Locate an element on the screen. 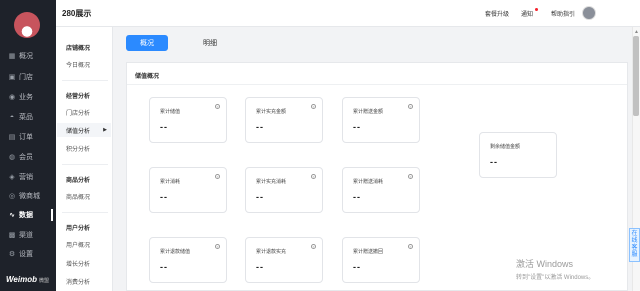  submenu-item-store-analysis: 门店分析 is located at coordinates (84, 112).